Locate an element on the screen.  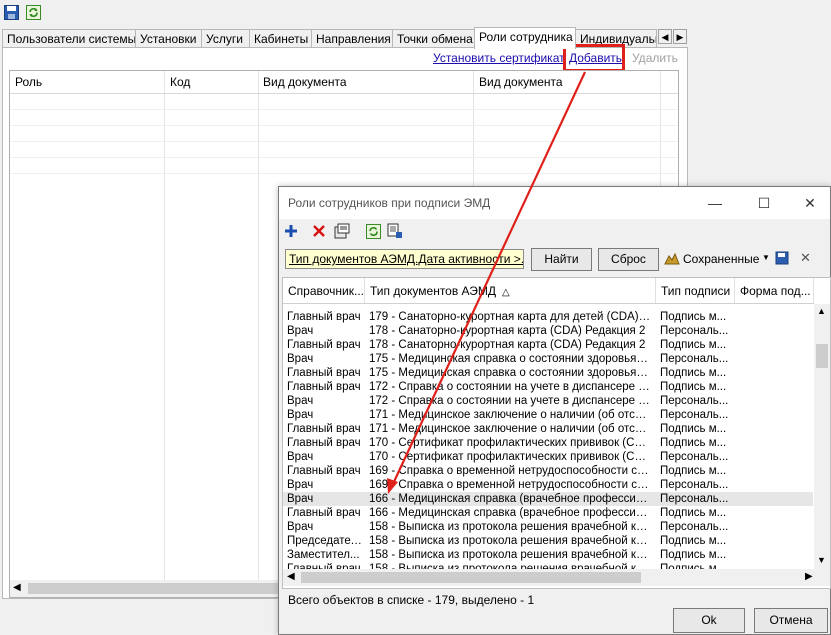
saved-filters-label: Сохраненные is located at coordinates (721, 259).